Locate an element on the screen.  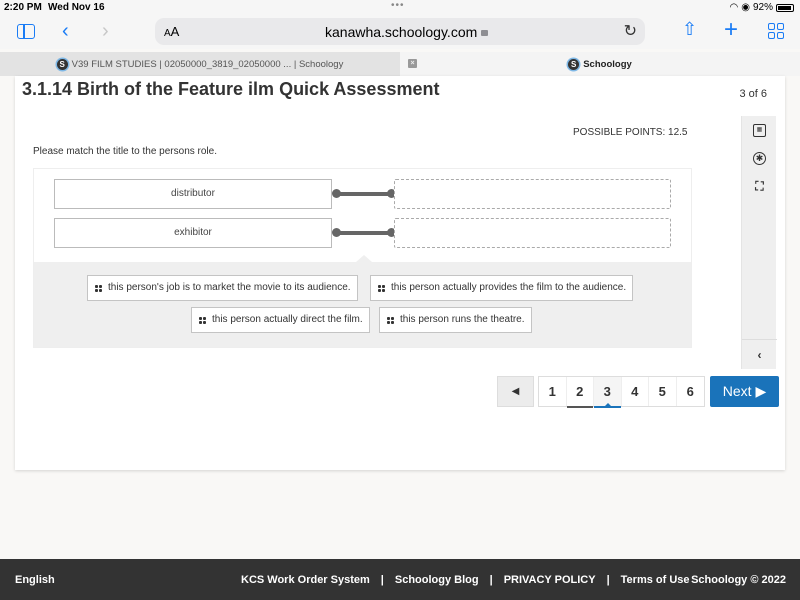
answer-choice: this person actually direct the film. is located at coordinates (280, 320).